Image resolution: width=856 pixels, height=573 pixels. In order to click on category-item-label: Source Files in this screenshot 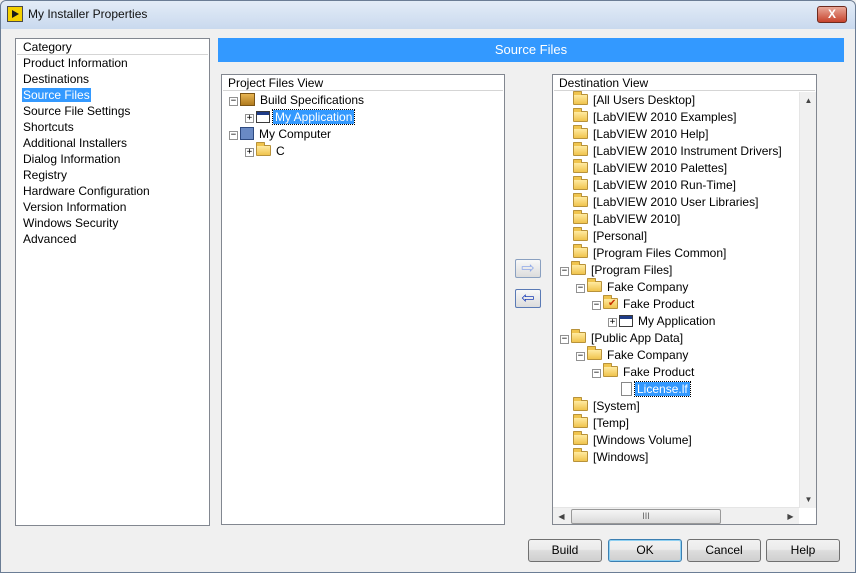, I will do `click(56, 95)`.